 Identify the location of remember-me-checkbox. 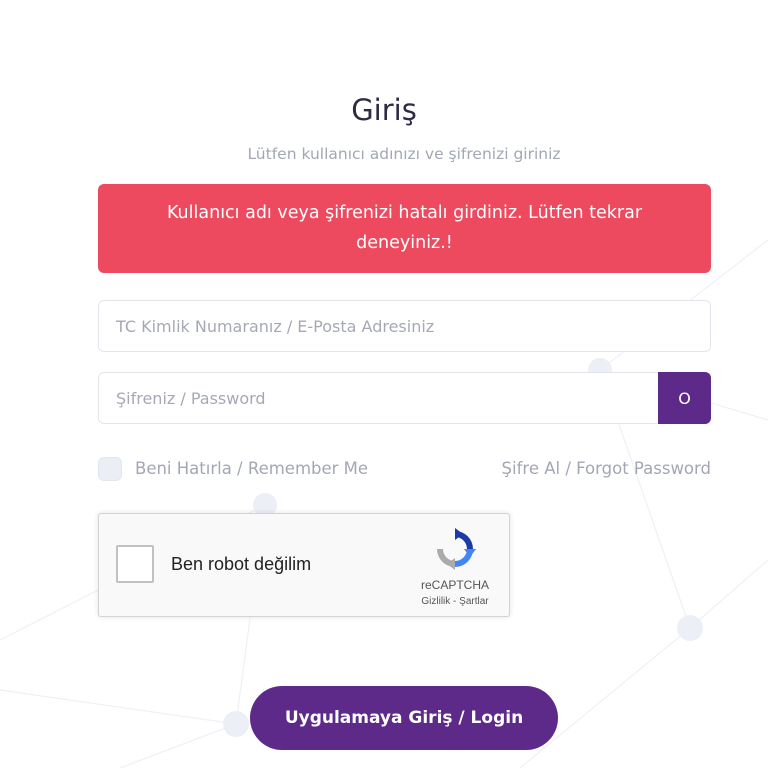
(110, 469).